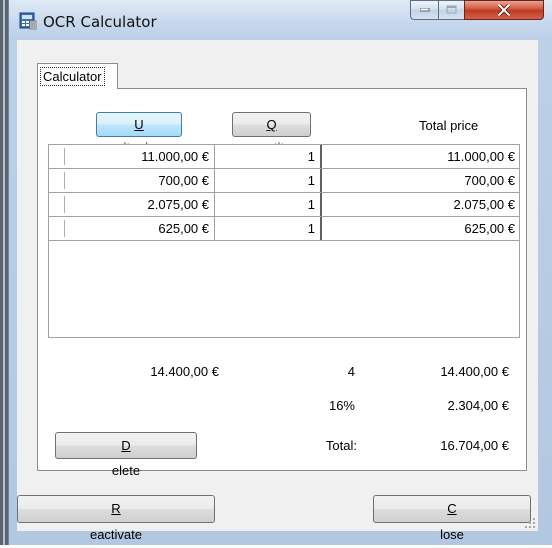 This screenshot has height=548, width=552. I want to click on title-bar: OCR Calculator, so click(280, 20).